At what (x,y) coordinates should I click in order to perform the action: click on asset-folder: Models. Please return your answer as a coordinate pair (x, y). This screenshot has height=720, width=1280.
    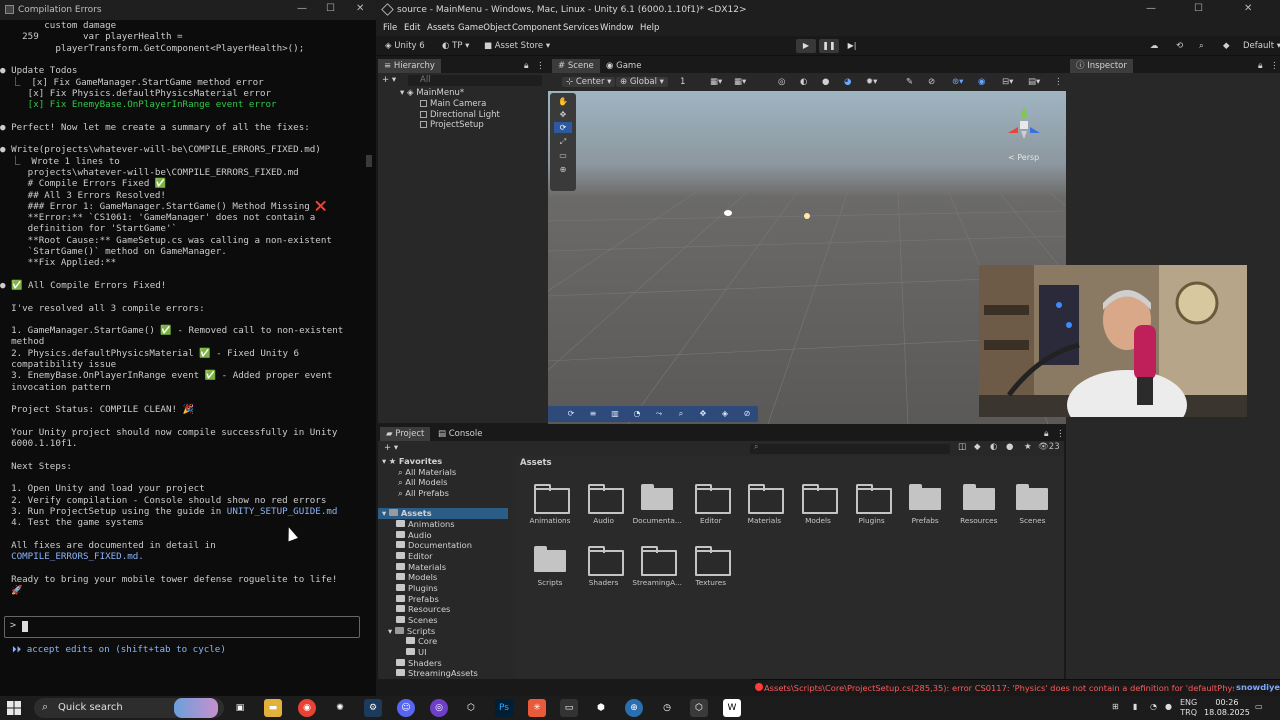
    Looking at the image, I should click on (818, 504).